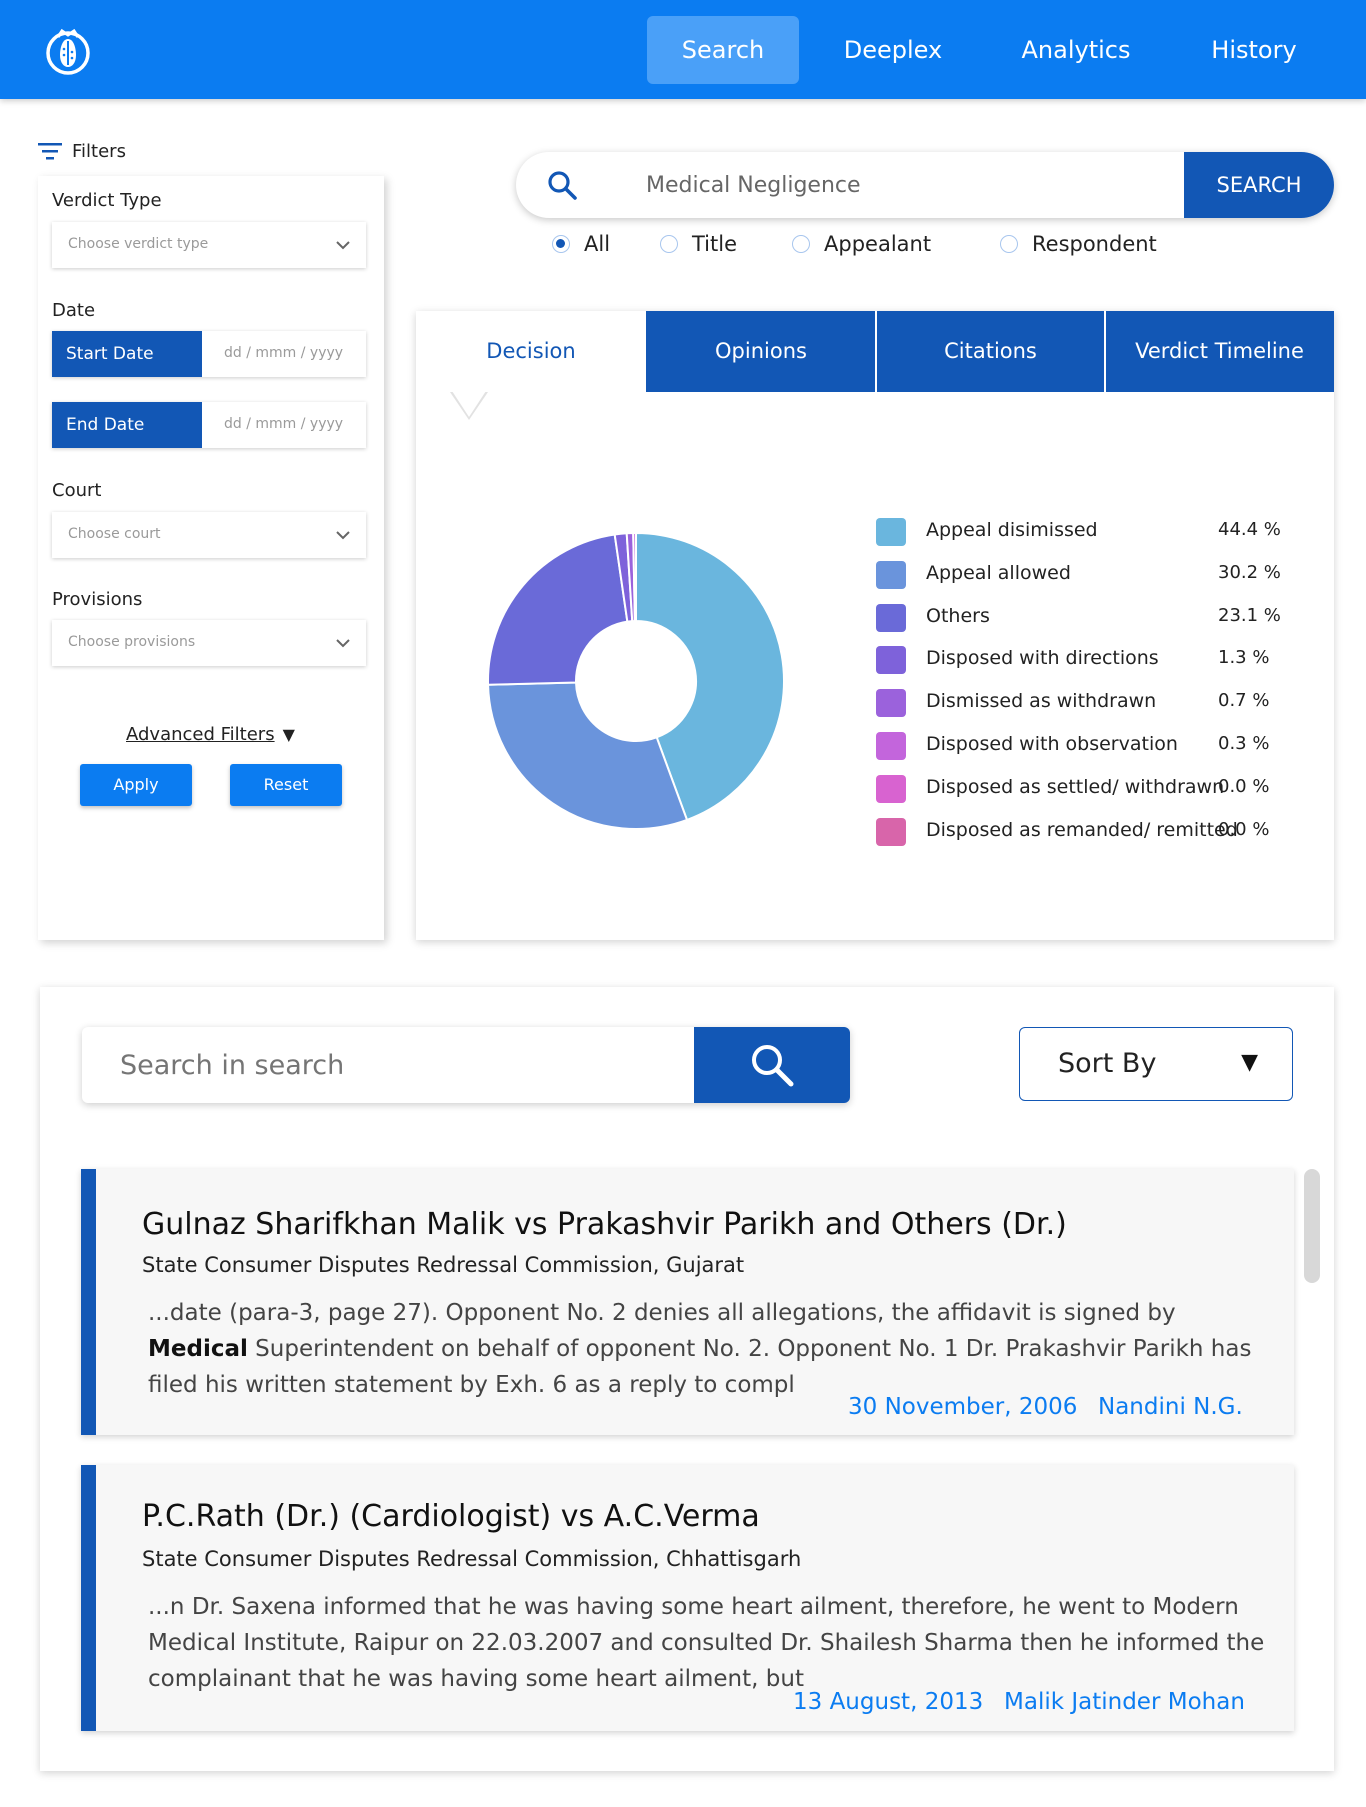 The width and height of the screenshot is (1366, 1807). What do you see at coordinates (1170, 1407) in the screenshot?
I see `result-author: Nandini N.G.` at bounding box center [1170, 1407].